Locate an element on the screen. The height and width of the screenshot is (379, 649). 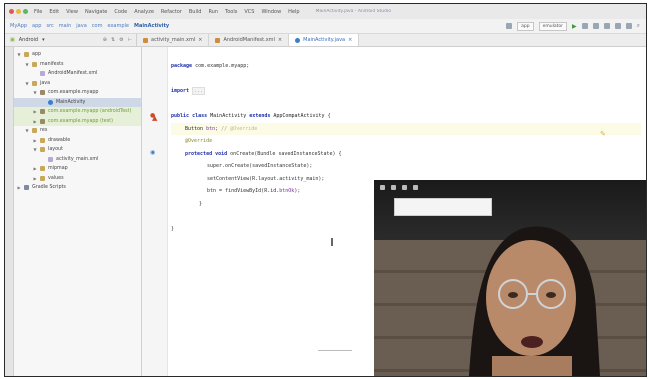
breadcrumb-item: src is located at coordinates (49, 26).